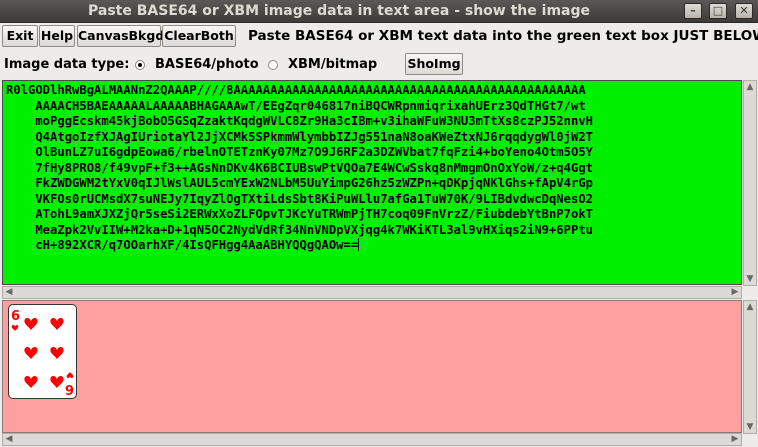  I want to click on canvas-scroll-left-arrow-icon: ◀, so click(9, 439).